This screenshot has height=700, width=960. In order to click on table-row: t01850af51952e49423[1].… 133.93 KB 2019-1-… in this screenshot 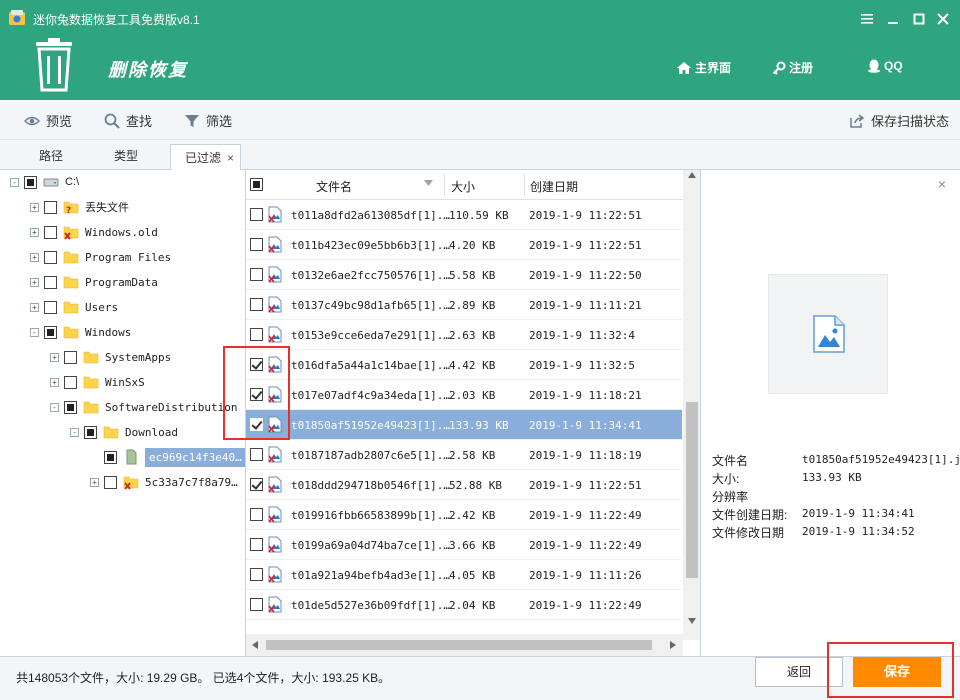, I will do `click(464, 425)`.